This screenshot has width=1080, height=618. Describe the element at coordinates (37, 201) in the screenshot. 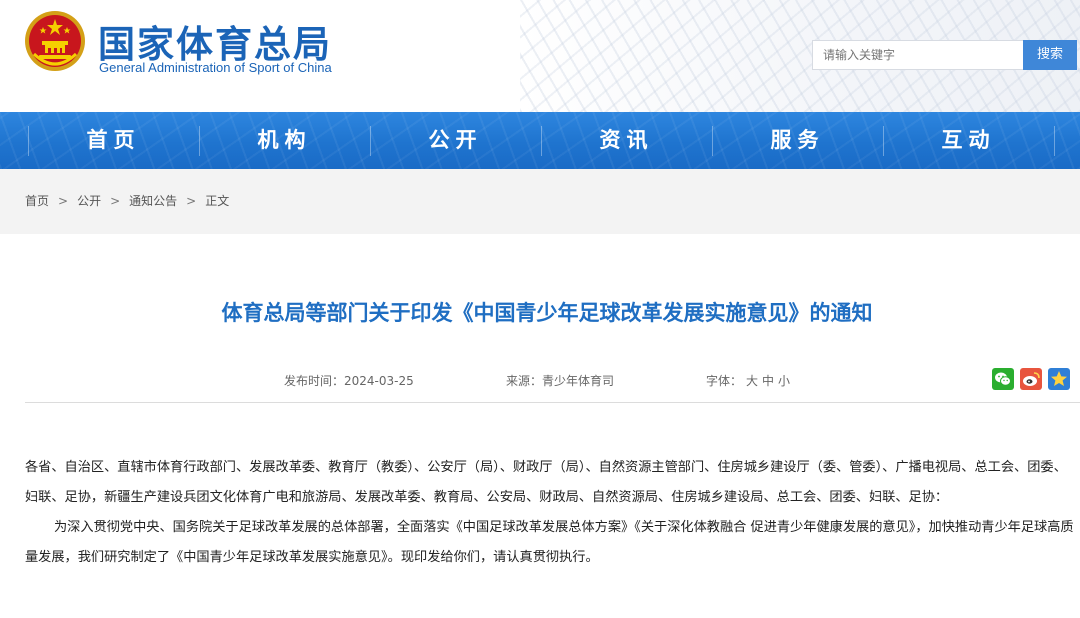

I see `breadcrumb-home: 首页` at that location.